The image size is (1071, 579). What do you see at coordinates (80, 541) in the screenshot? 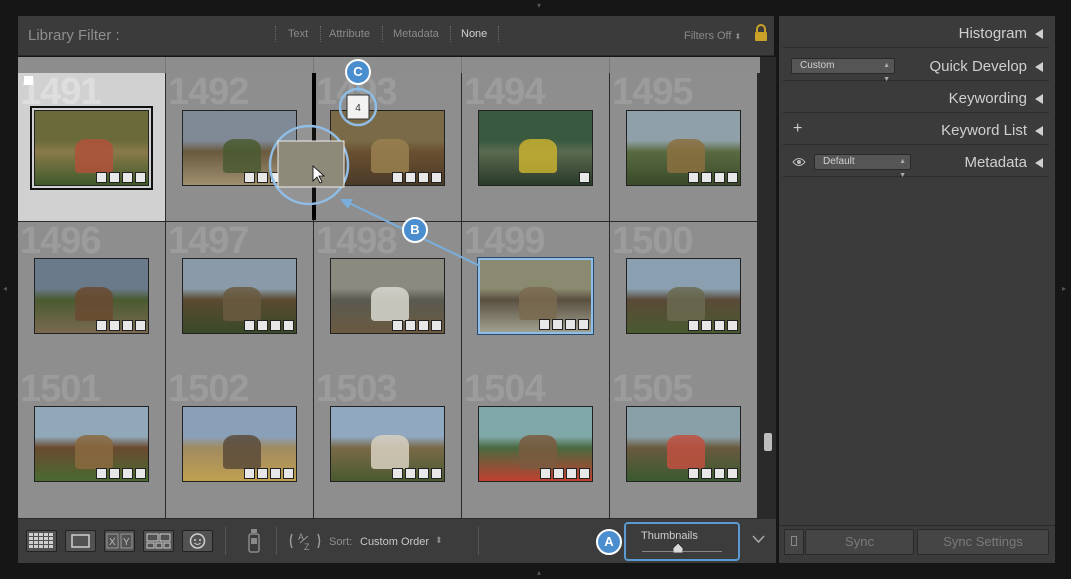
I see `loupe-view-button` at bounding box center [80, 541].